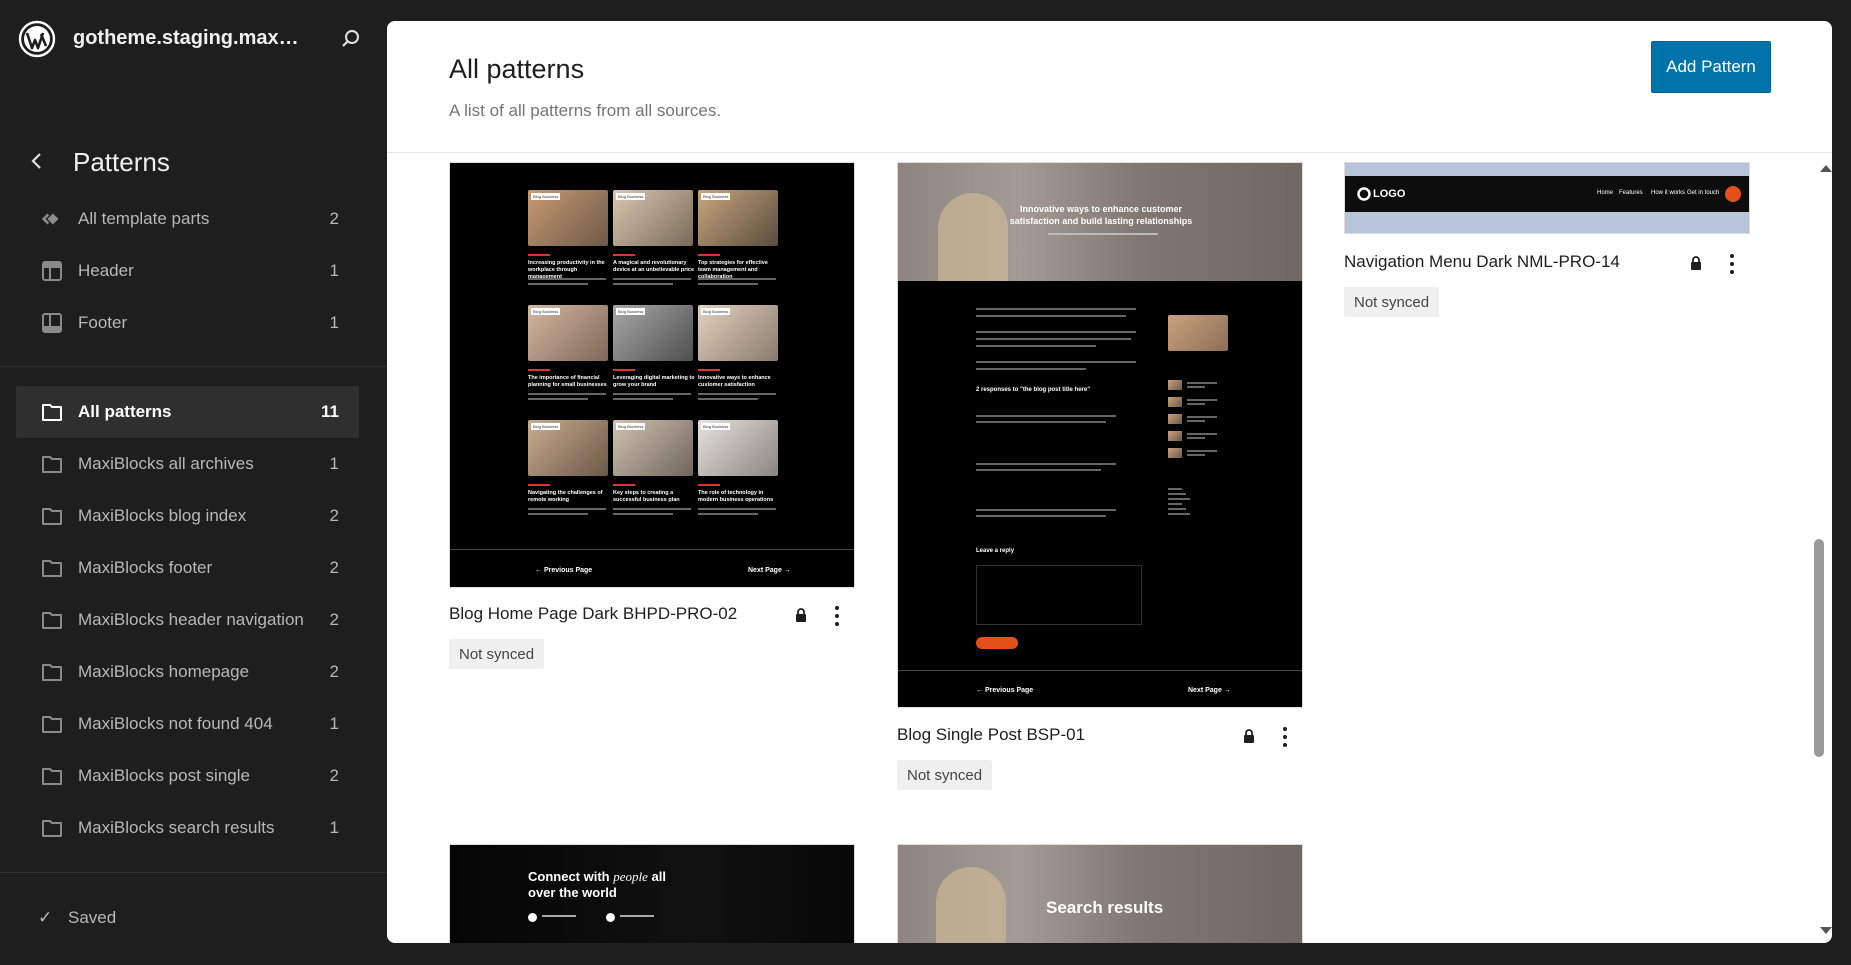 Image resolution: width=1851 pixels, height=965 pixels. What do you see at coordinates (1819, 648) in the screenshot?
I see `scrollbar-thumb` at bounding box center [1819, 648].